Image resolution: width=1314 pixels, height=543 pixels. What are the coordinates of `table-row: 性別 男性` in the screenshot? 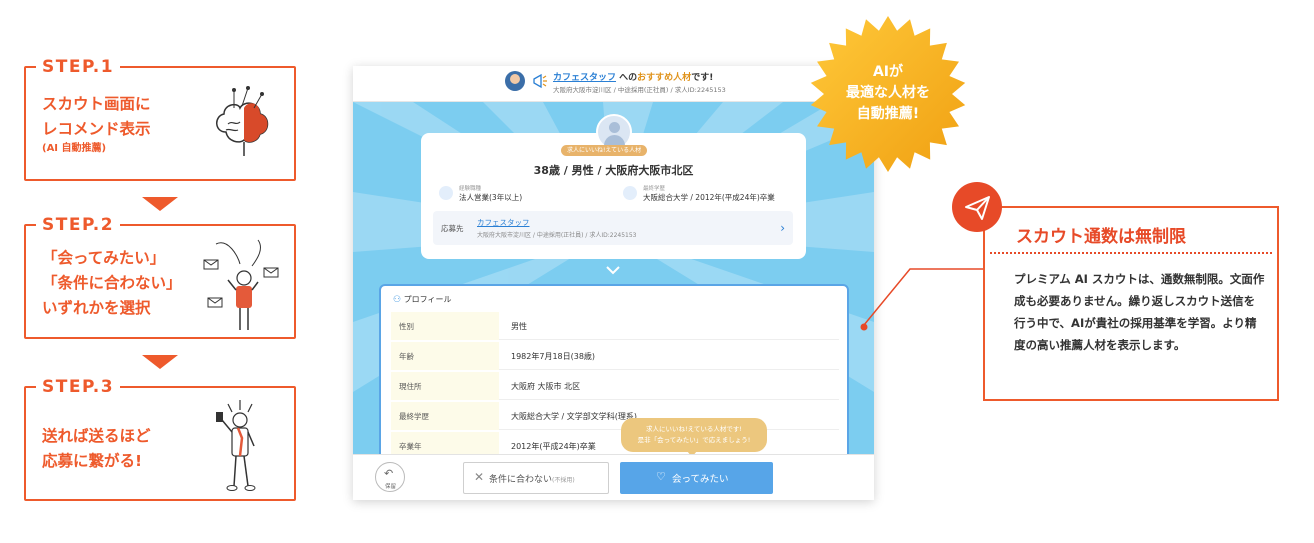 It's located at (615, 326).